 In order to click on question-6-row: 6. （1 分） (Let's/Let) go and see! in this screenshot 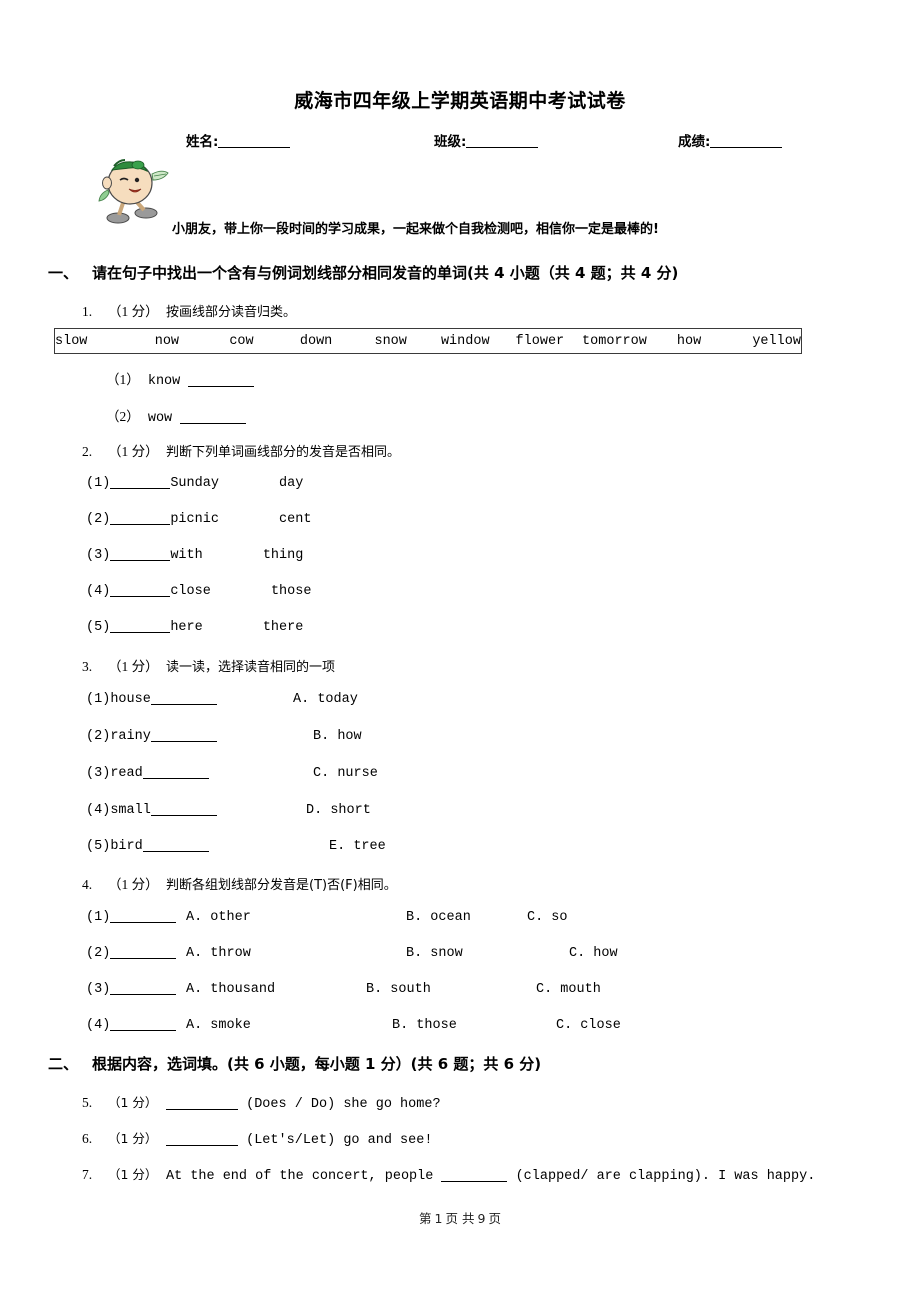, I will do `click(257, 1138)`.